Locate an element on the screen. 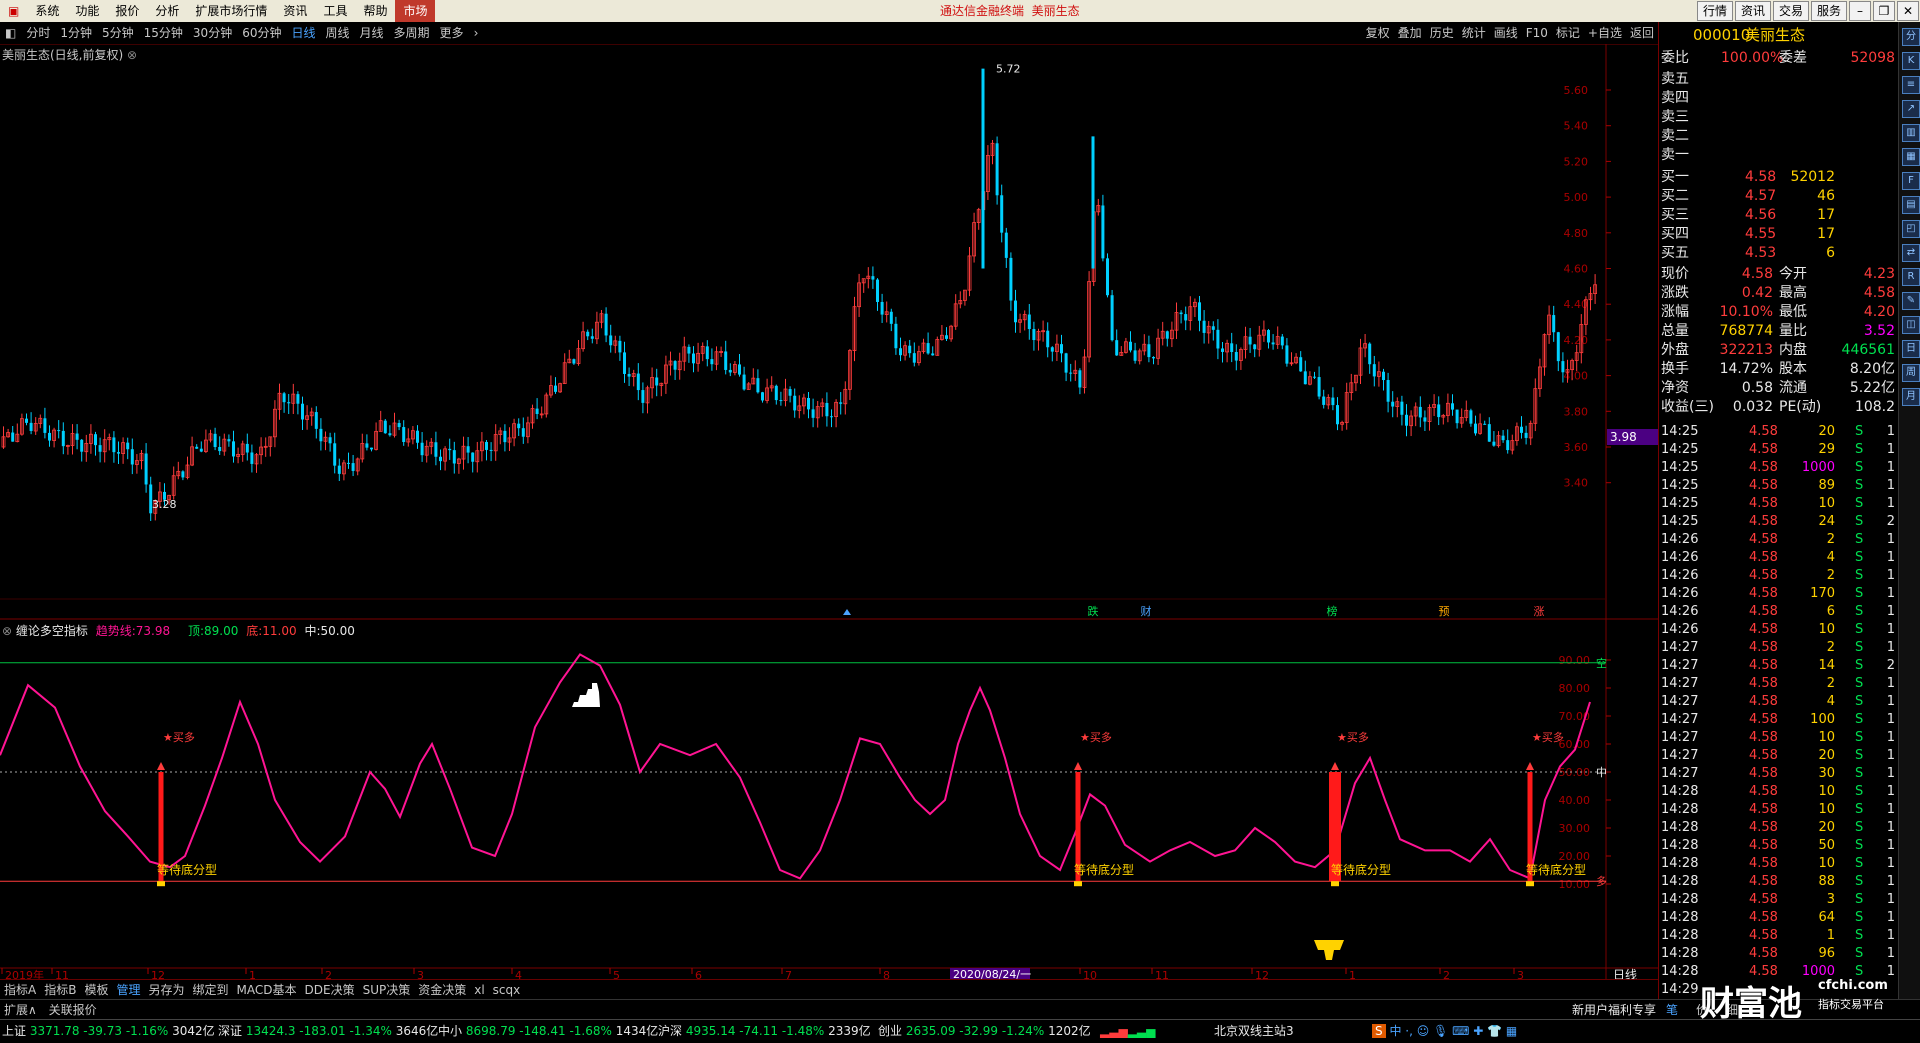 Image resolution: width=1920 pixels, height=1043 pixels. tool-5: F10 is located at coordinates (1537, 33).